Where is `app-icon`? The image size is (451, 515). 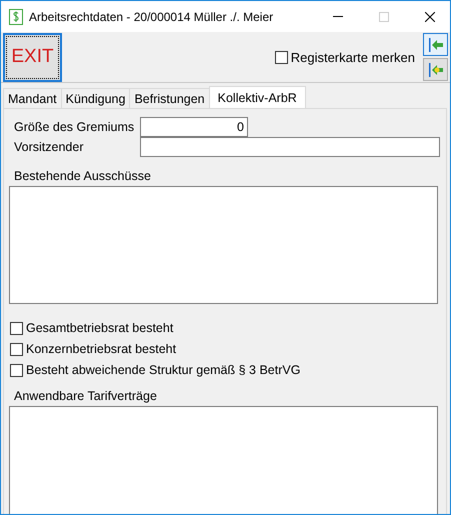 app-icon is located at coordinates (16, 16).